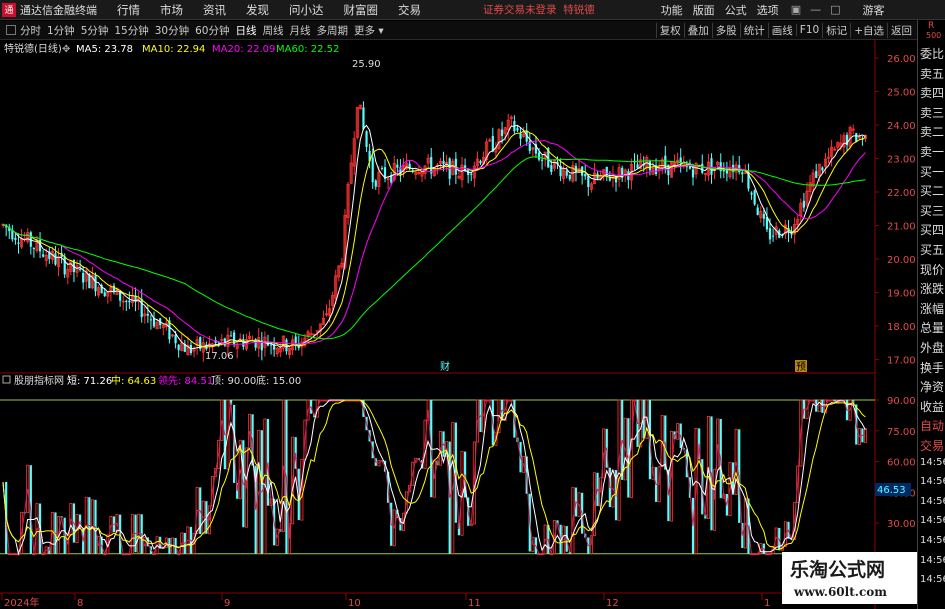  I want to click on minimize-icon: —, so click(815, 9).